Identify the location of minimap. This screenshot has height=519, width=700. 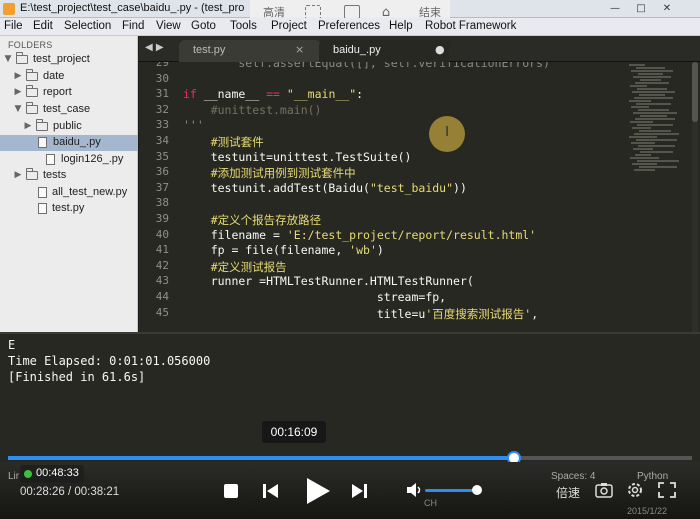
(659, 119).